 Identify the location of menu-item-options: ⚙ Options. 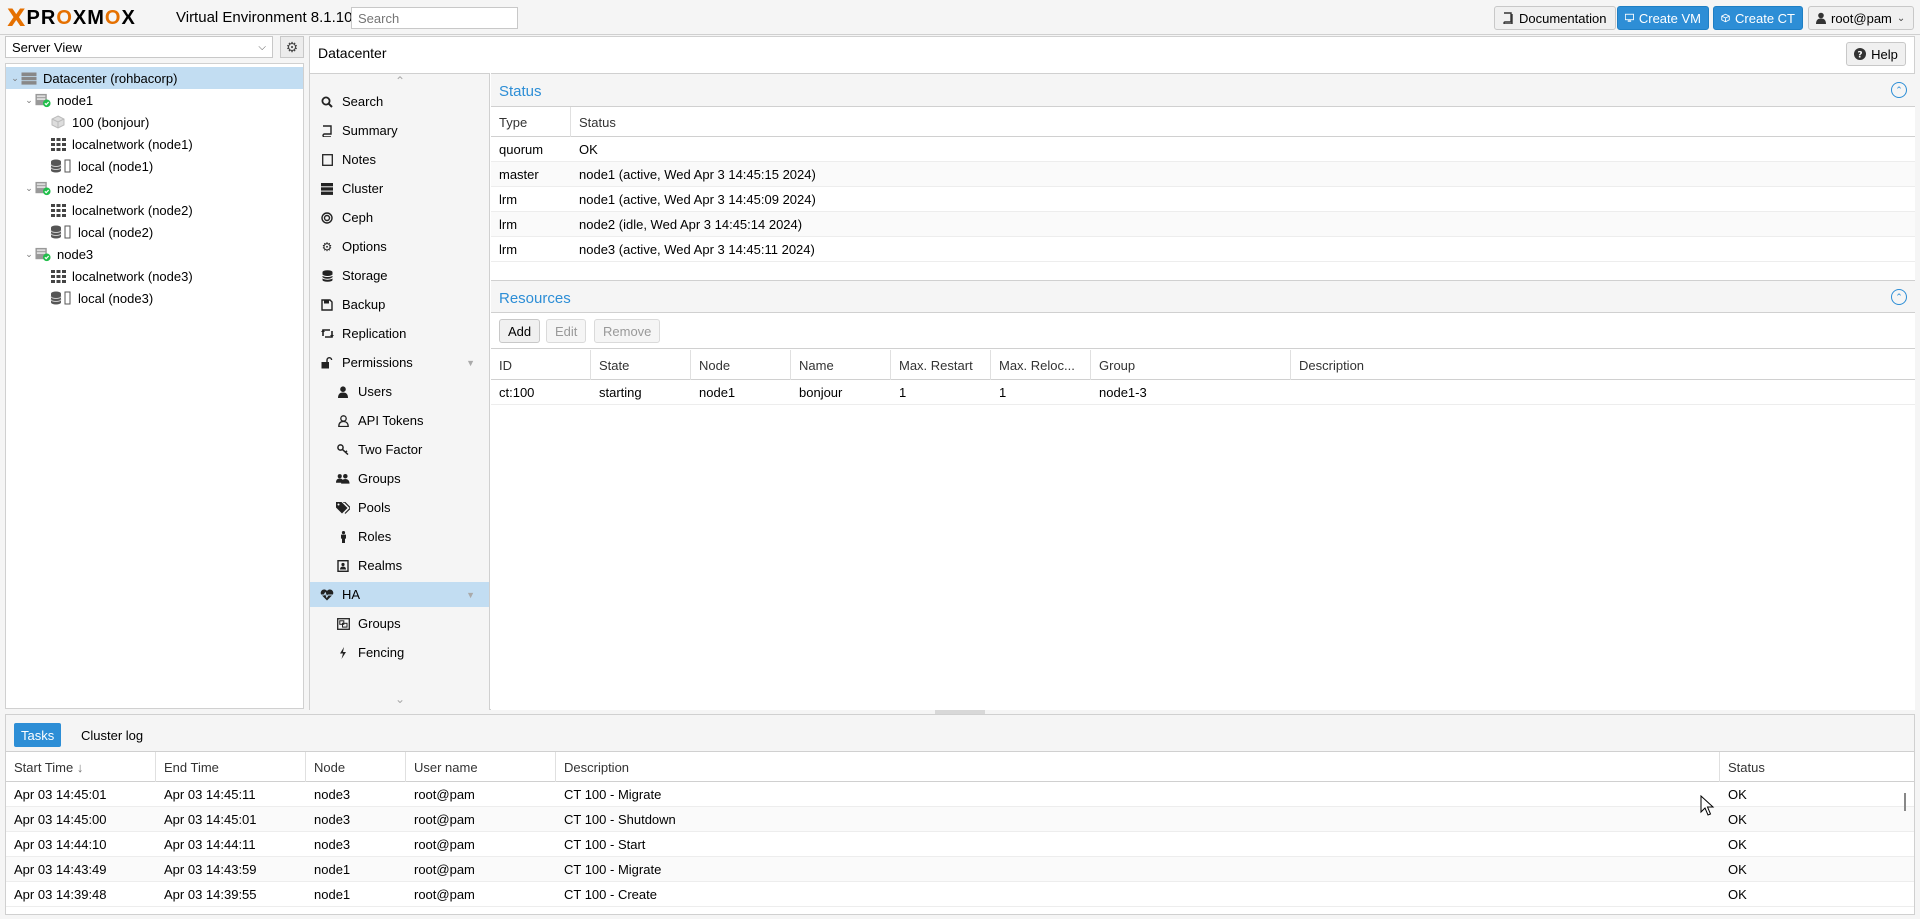
(399, 246).